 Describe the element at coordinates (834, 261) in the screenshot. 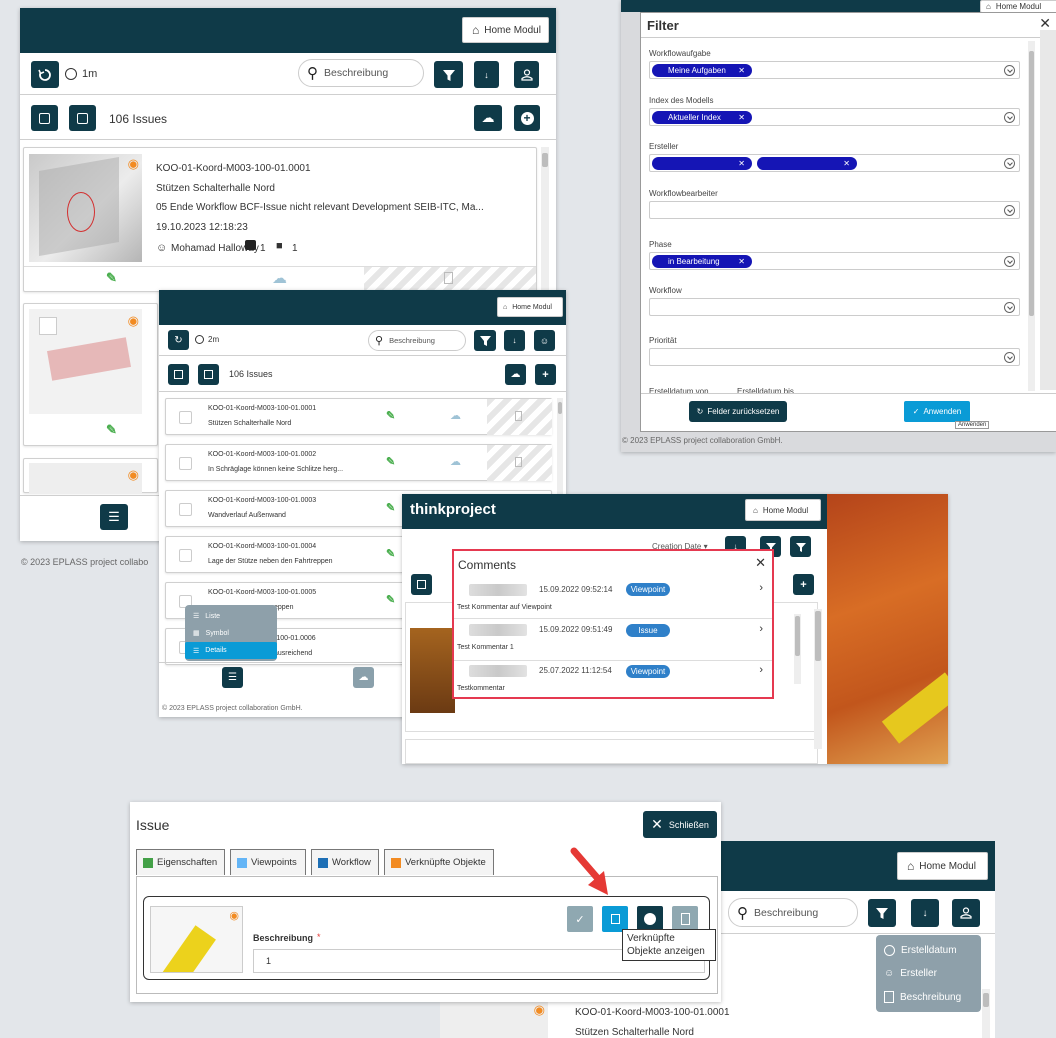

I see `phase-field: in Bearbeitung ✕` at that location.